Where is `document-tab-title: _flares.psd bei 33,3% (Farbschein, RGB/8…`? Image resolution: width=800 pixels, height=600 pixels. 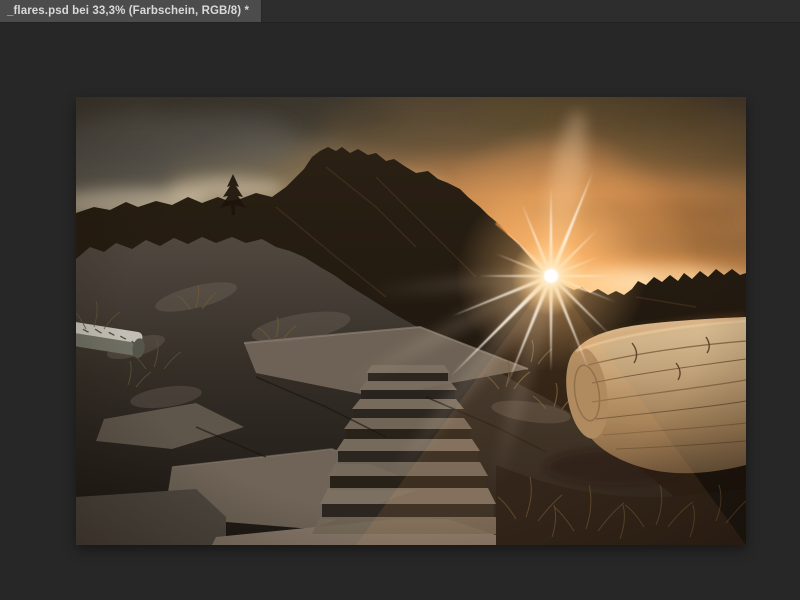
document-tab-title: _flares.psd bei 33,3% (Farbschein, RGB/8… is located at coordinates (128, 11).